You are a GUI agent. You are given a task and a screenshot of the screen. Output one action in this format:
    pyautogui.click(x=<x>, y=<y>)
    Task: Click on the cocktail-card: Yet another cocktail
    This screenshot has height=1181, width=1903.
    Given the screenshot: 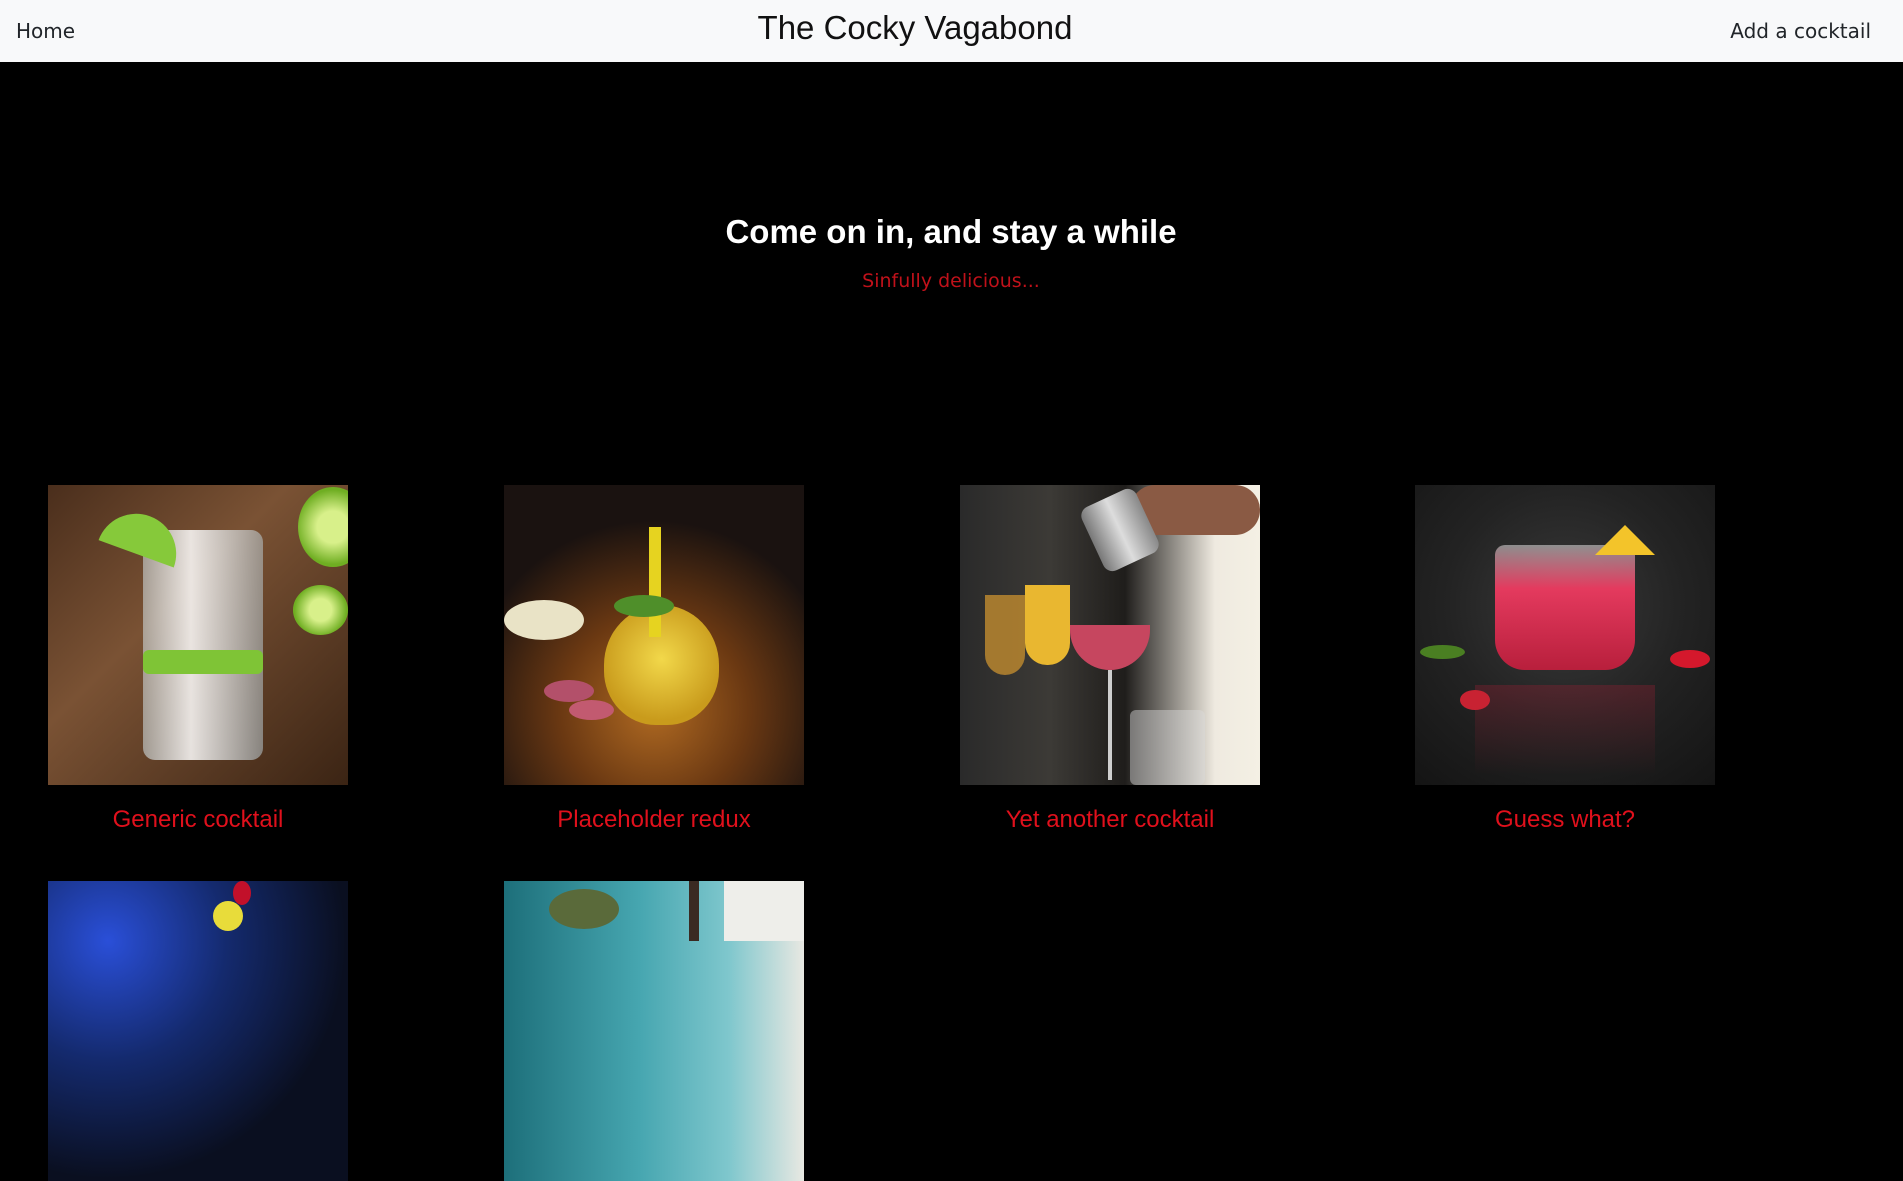 What is the action you would take?
    pyautogui.click(x=1110, y=660)
    